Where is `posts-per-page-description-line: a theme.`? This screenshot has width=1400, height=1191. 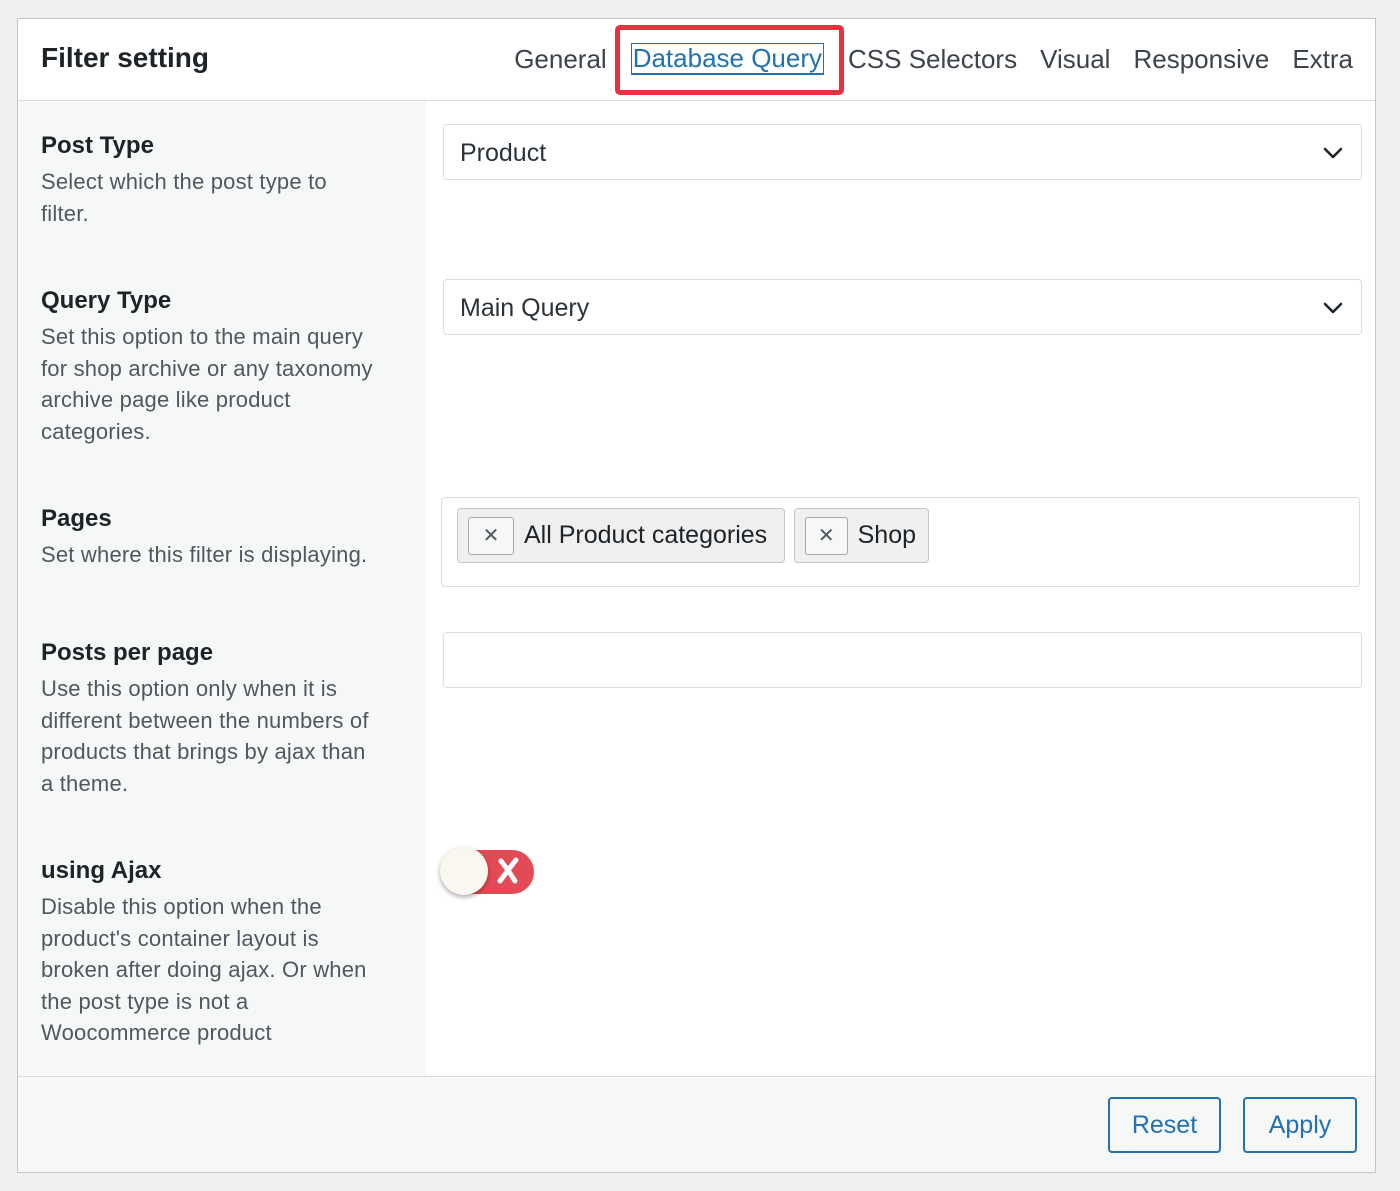
posts-per-page-description-line: a theme. is located at coordinates (85, 783).